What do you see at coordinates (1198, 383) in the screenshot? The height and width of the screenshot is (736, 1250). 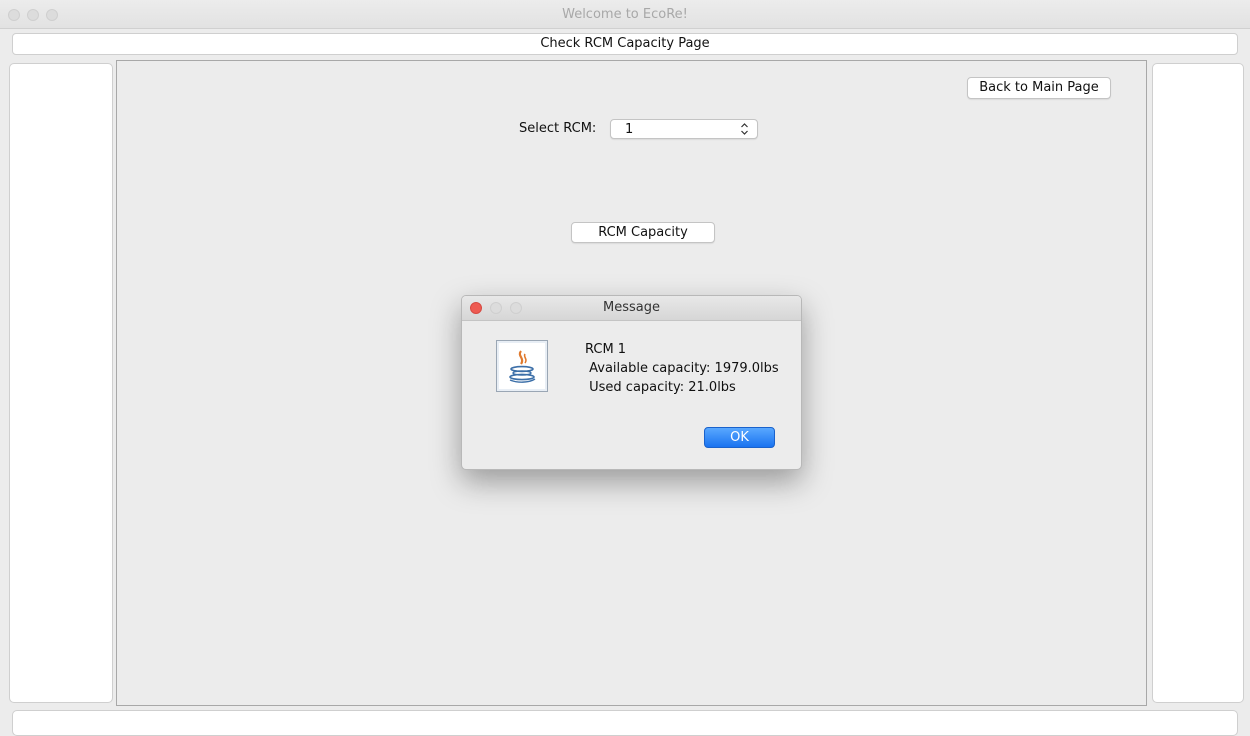 I see `right-panel` at bounding box center [1198, 383].